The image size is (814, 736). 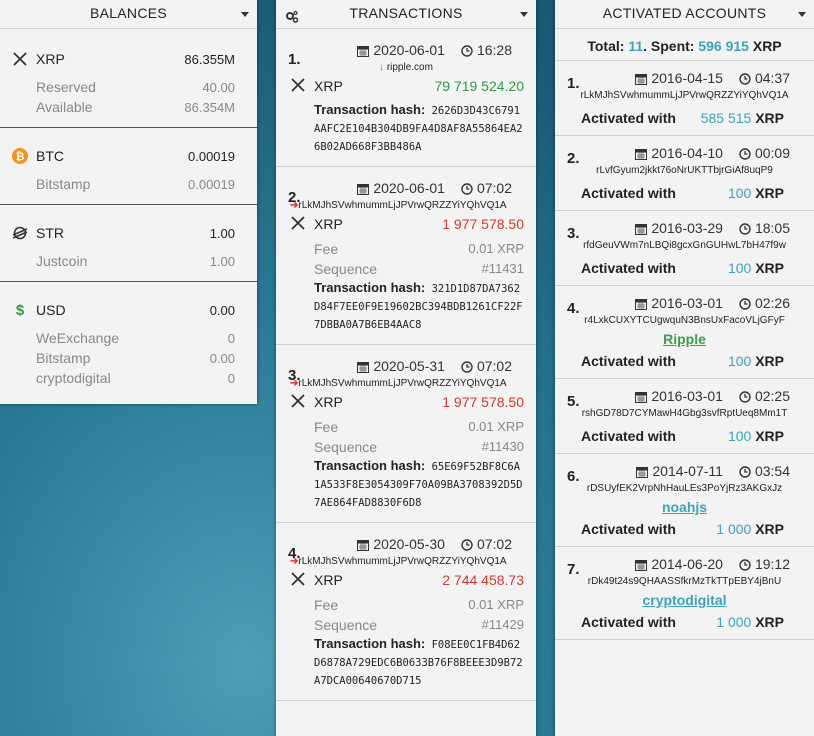 I want to click on account-name-link: cryptodigital, so click(x=684, y=600).